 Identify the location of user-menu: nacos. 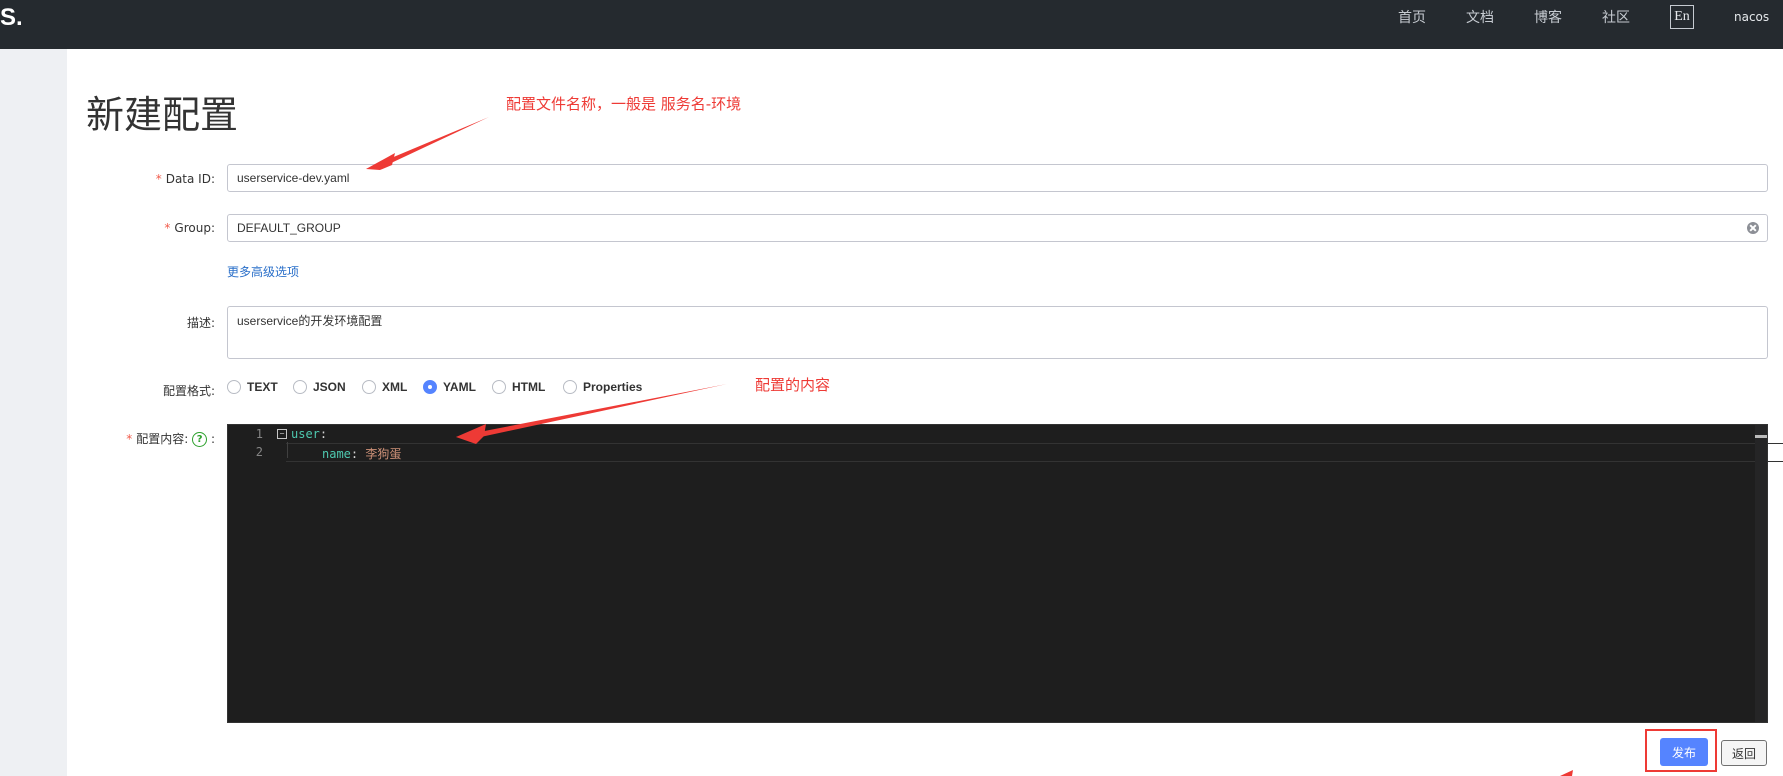
(1751, 17).